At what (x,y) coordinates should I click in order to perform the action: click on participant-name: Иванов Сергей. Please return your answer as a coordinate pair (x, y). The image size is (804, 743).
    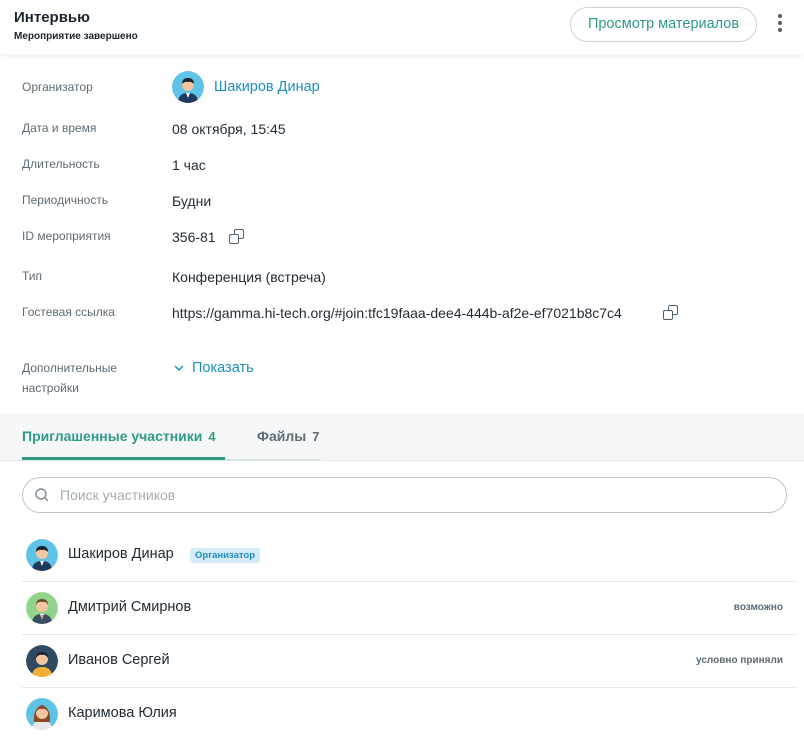
    Looking at the image, I should click on (119, 660).